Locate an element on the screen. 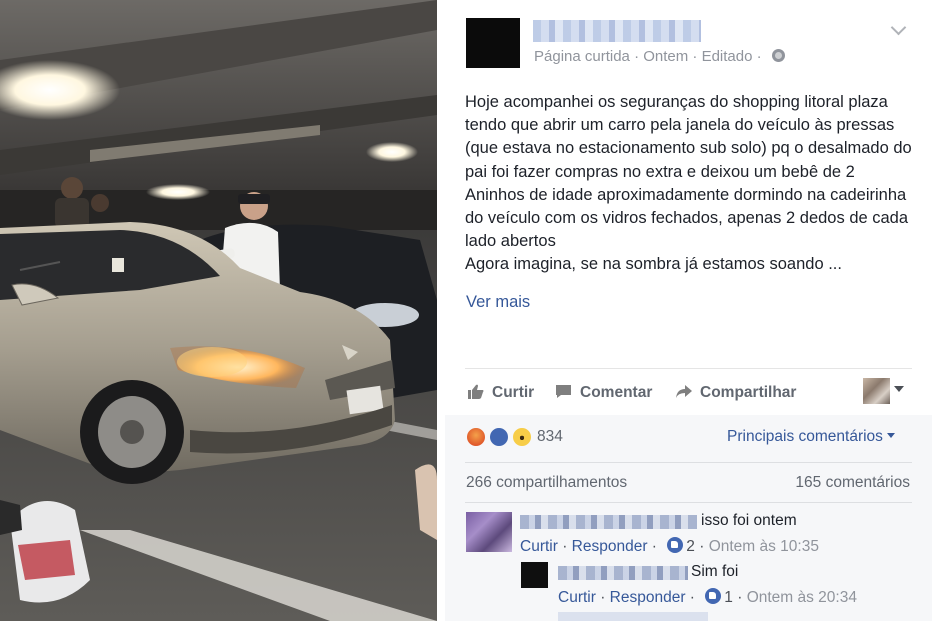 The image size is (932, 621). comment-button: Comentar is located at coordinates (603, 393).